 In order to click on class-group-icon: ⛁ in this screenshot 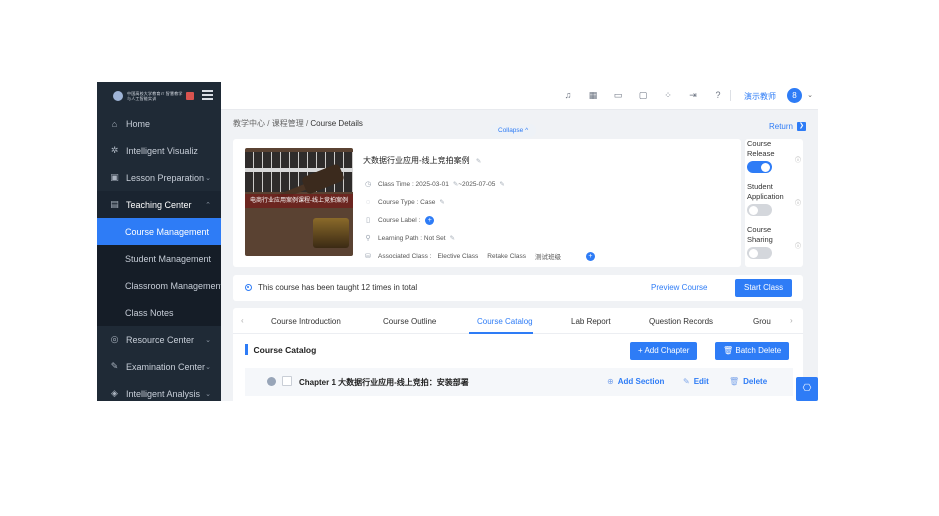, I will do `click(368, 256)`.